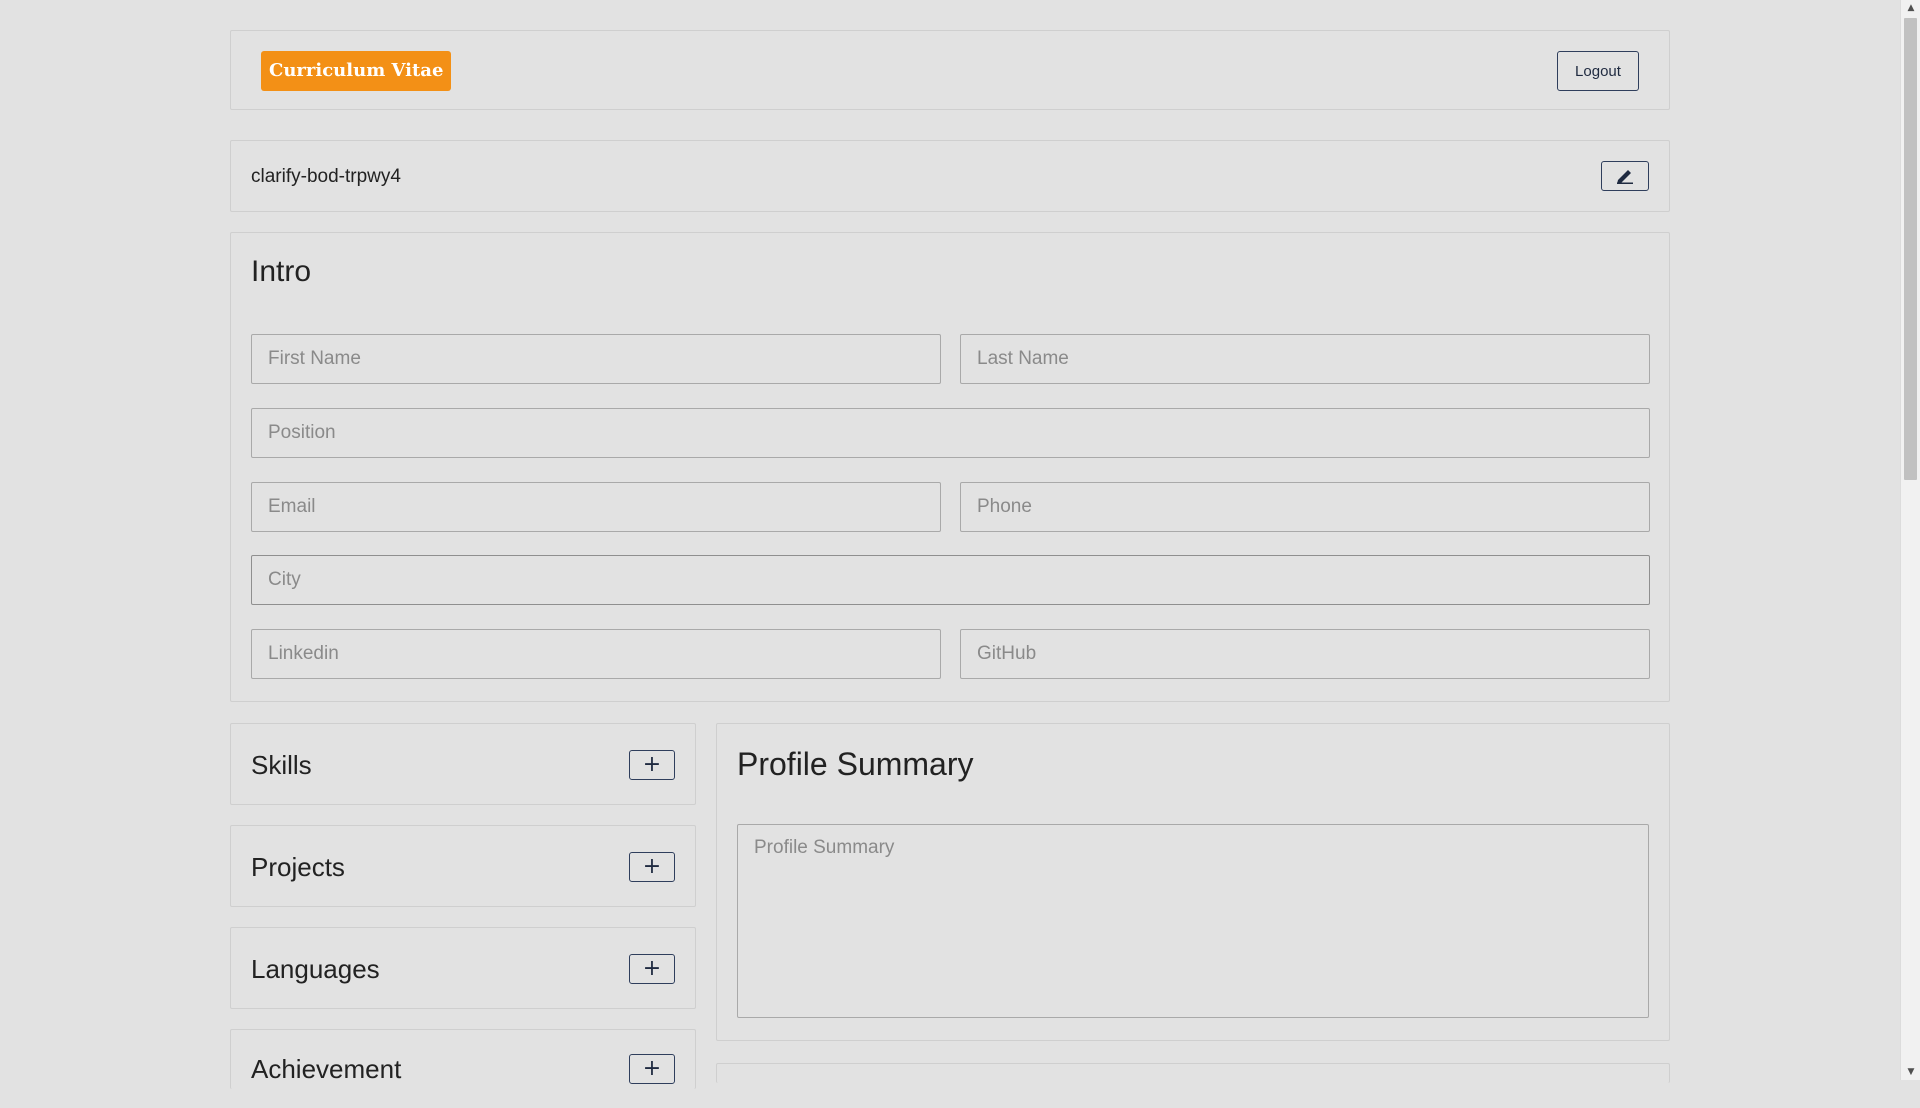 The width and height of the screenshot is (1920, 1108). Describe the element at coordinates (298, 867) in the screenshot. I see `projects-heading: Projects` at that location.